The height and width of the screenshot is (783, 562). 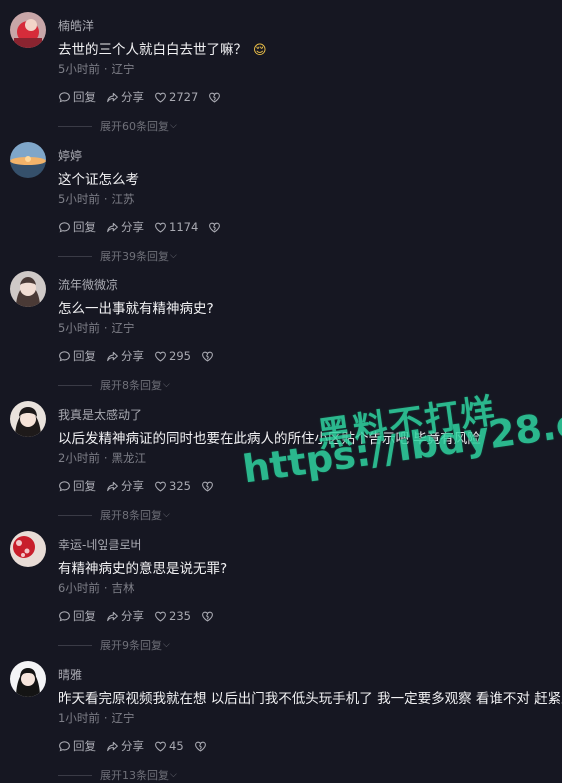 I want to click on like-button: 235, so click(x=172, y=616).